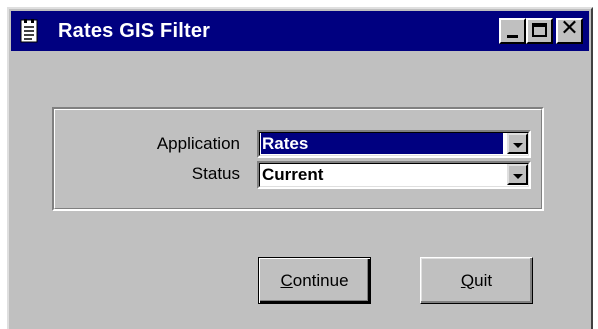 The image size is (598, 329). I want to click on window-controls: ✕, so click(541, 31).